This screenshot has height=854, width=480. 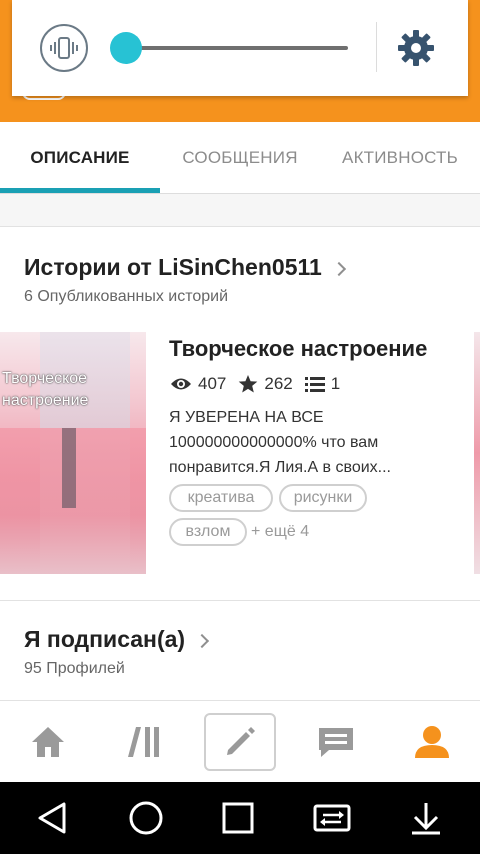 I want to click on system-back-button, so click(x=52, y=818).